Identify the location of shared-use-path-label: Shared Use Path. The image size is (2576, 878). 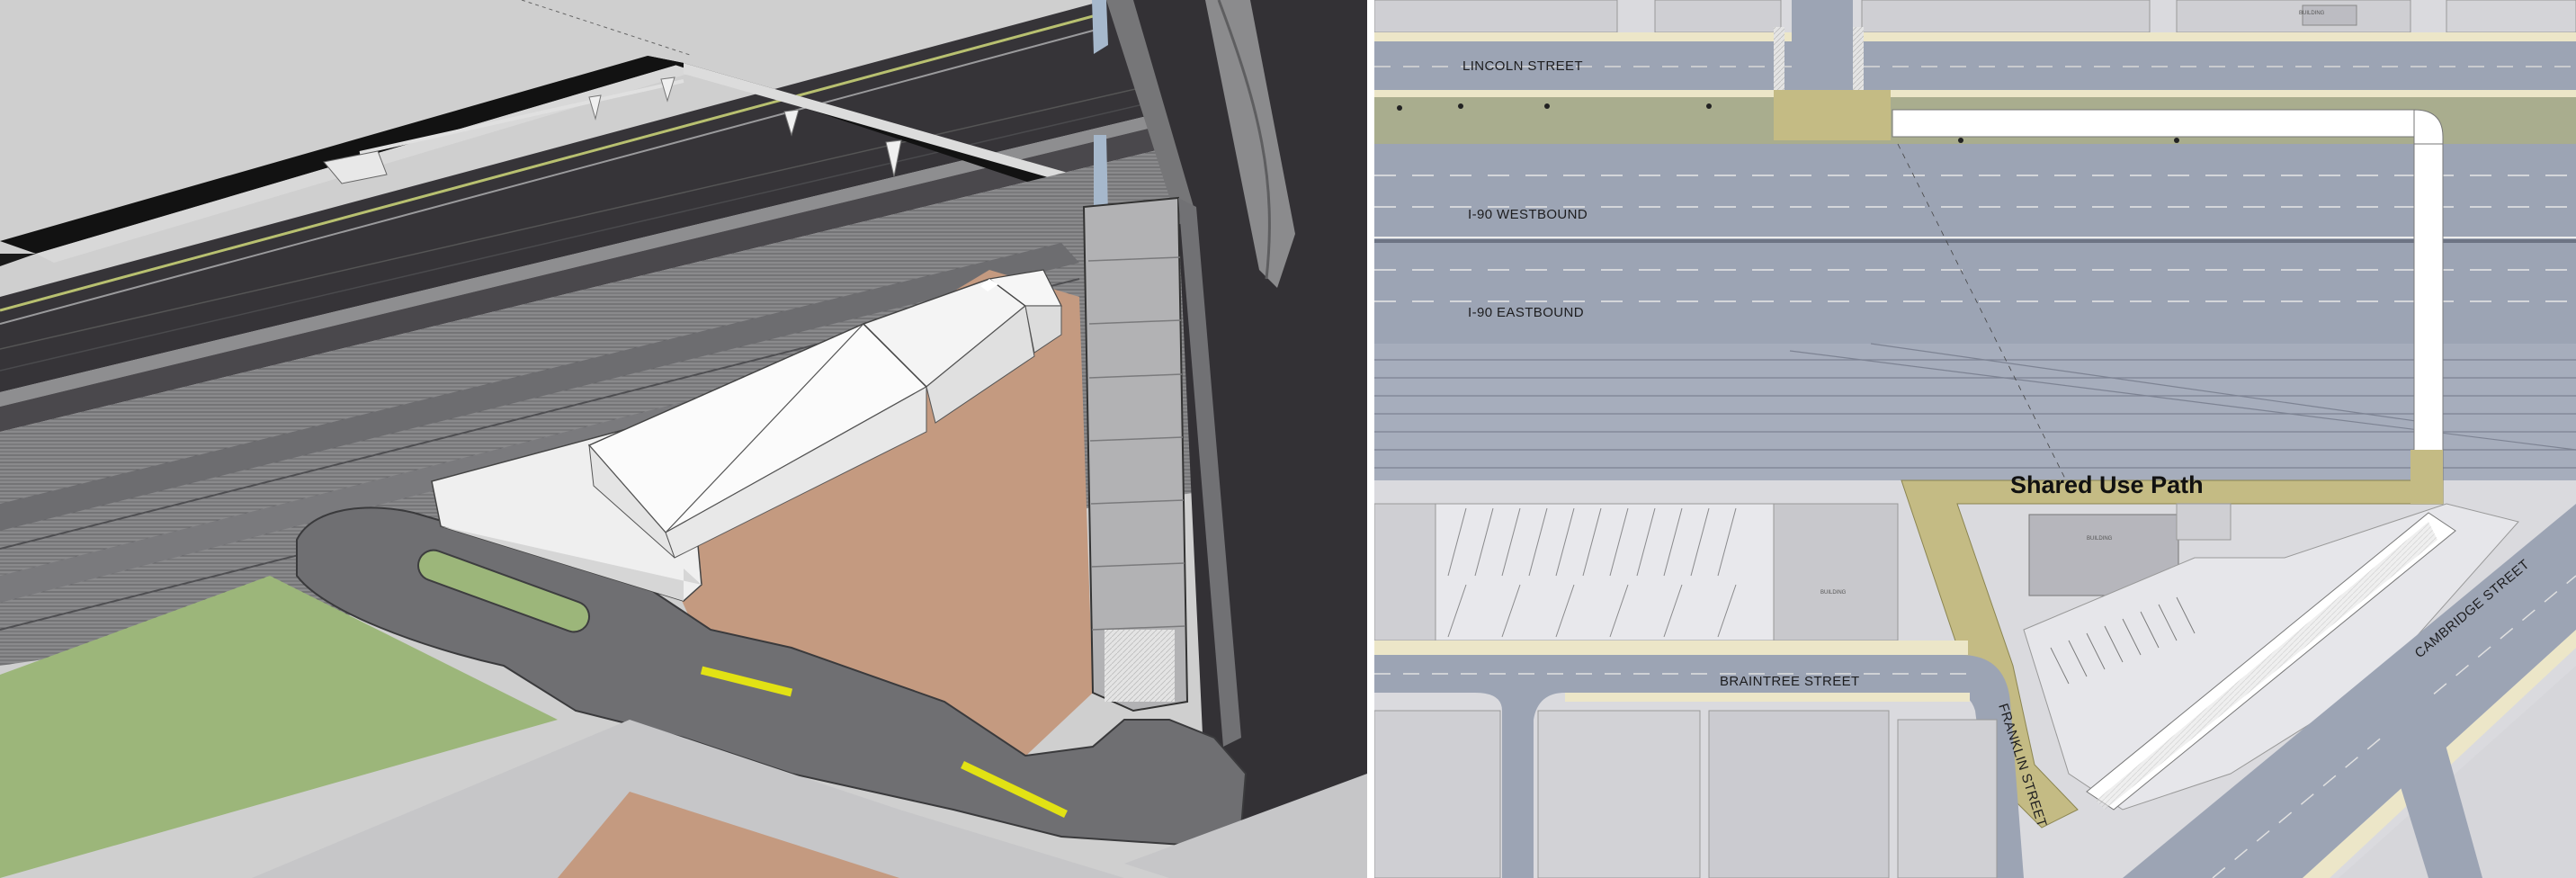
(2107, 484).